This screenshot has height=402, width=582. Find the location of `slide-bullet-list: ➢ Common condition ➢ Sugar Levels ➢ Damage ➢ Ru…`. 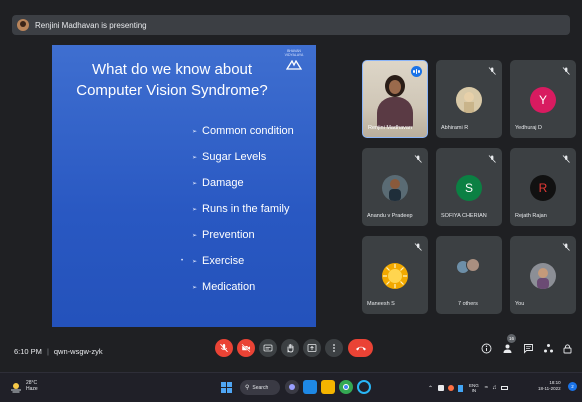

slide-bullet-list: ➢ Common condition ➢ Sugar Levels ➢ Damage ➢ Ru… is located at coordinates (248, 209).